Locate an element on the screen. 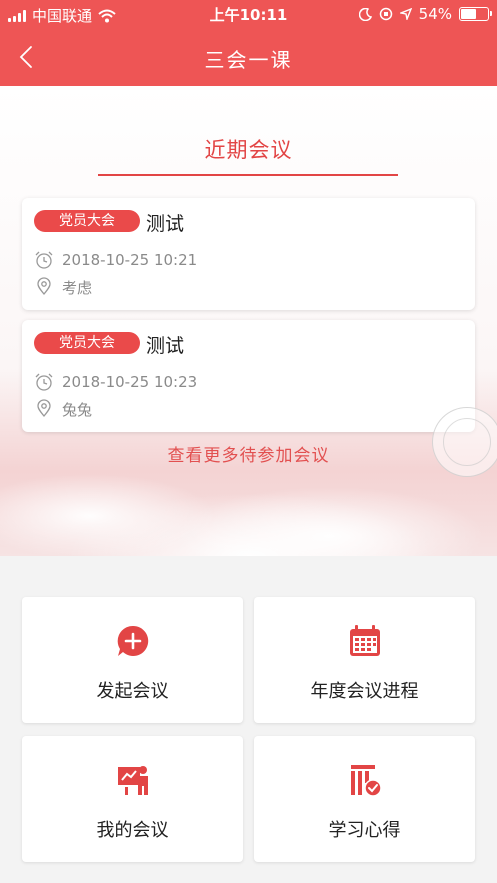  rotation-lock-icon is located at coordinates (385, 14).